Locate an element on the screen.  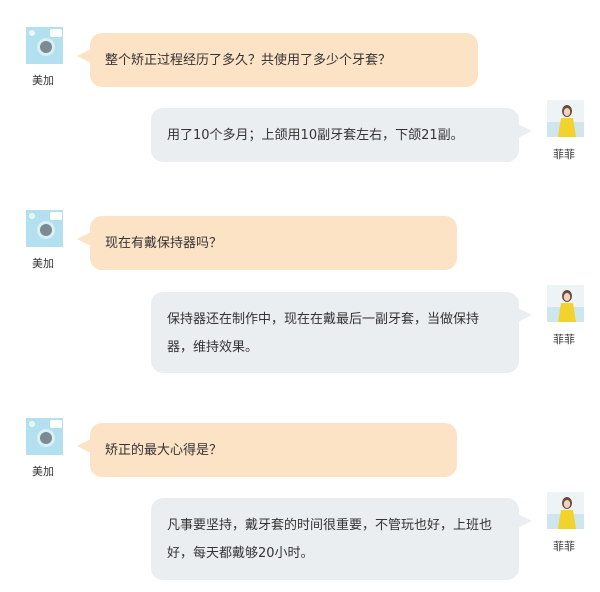
question-bubble: 现在有戴保持器吗？ is located at coordinates (267, 243).